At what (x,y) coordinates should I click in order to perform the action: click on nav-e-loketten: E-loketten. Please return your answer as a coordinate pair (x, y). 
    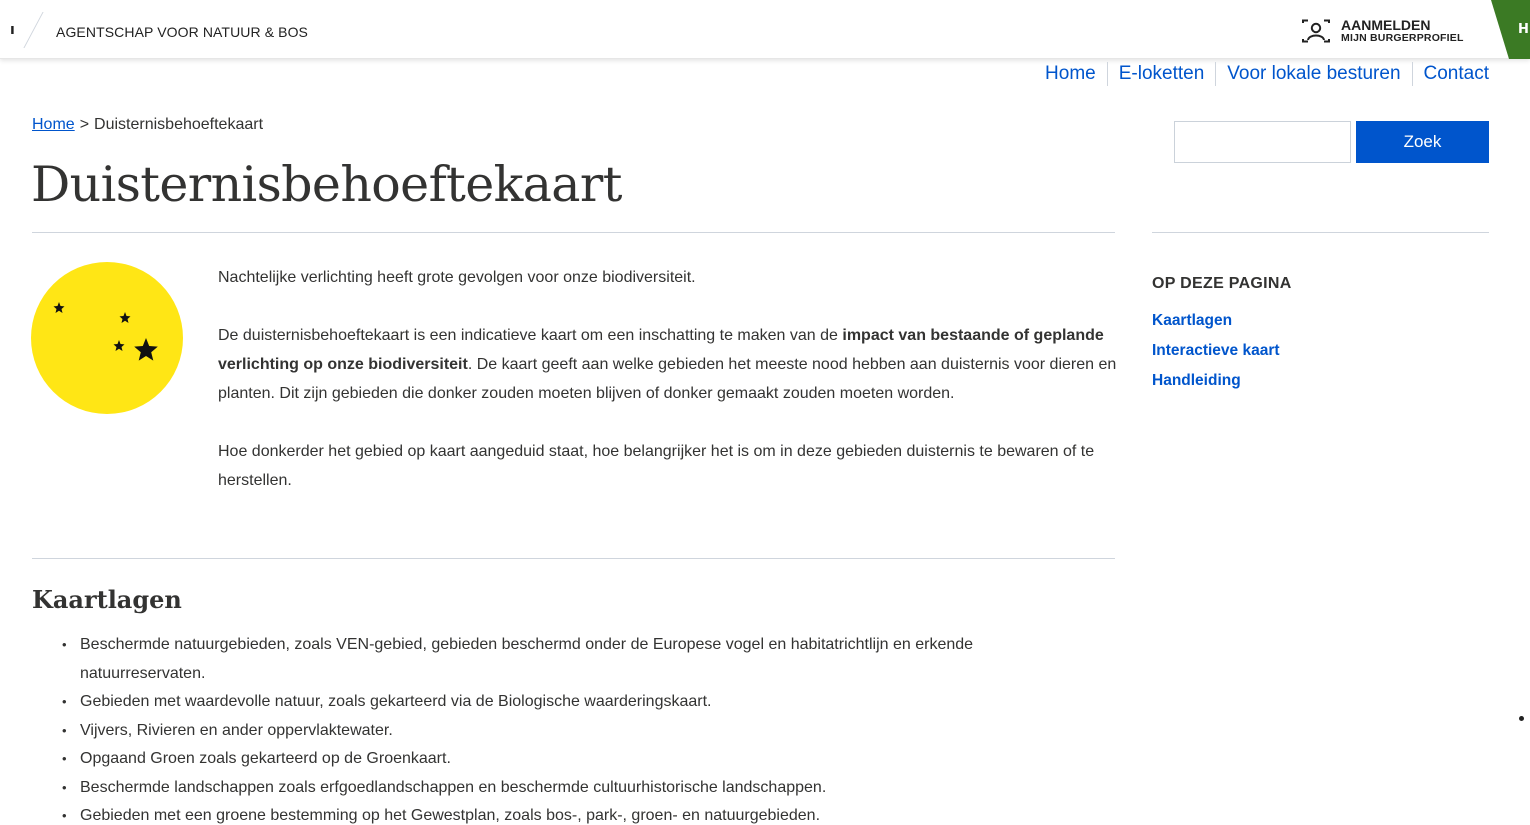
    Looking at the image, I should click on (1161, 74).